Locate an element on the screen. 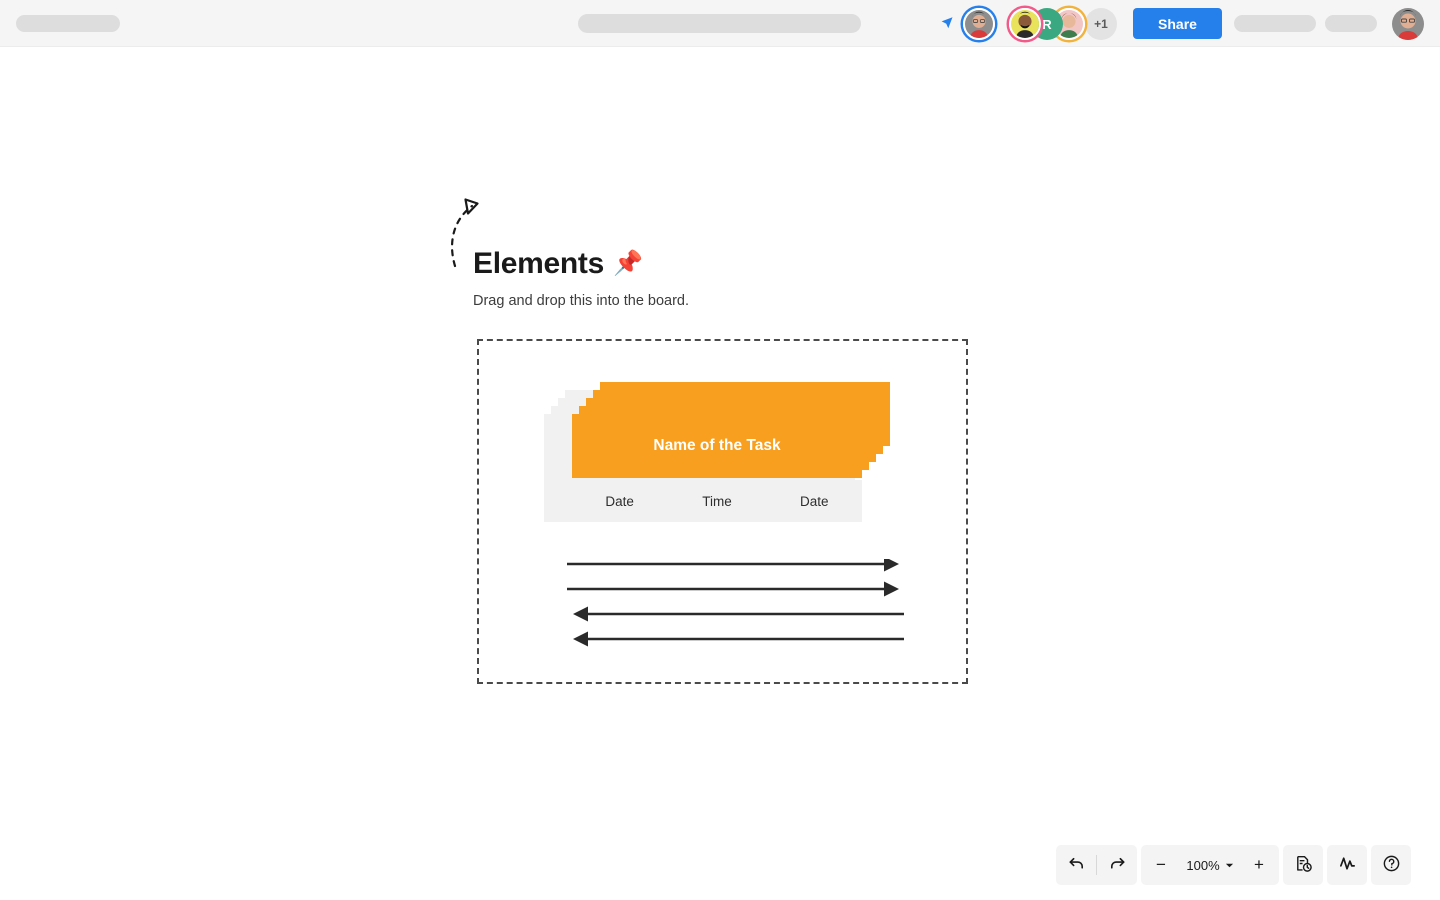 The image size is (1440, 900). redo-button is located at coordinates (1117, 865).